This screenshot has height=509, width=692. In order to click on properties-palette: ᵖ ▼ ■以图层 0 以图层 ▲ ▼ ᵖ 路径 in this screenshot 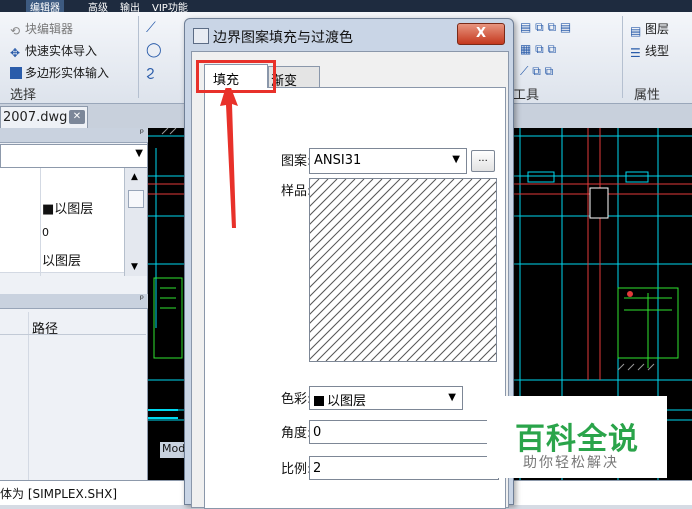, I will do `click(74, 304)`.